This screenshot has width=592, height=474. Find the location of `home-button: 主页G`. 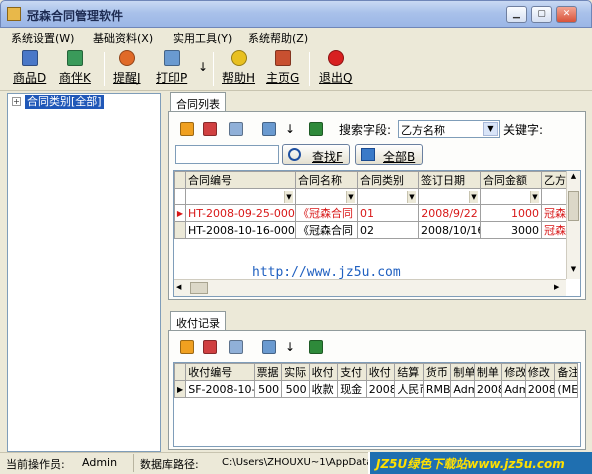

home-button: 主页G is located at coordinates (282, 70).